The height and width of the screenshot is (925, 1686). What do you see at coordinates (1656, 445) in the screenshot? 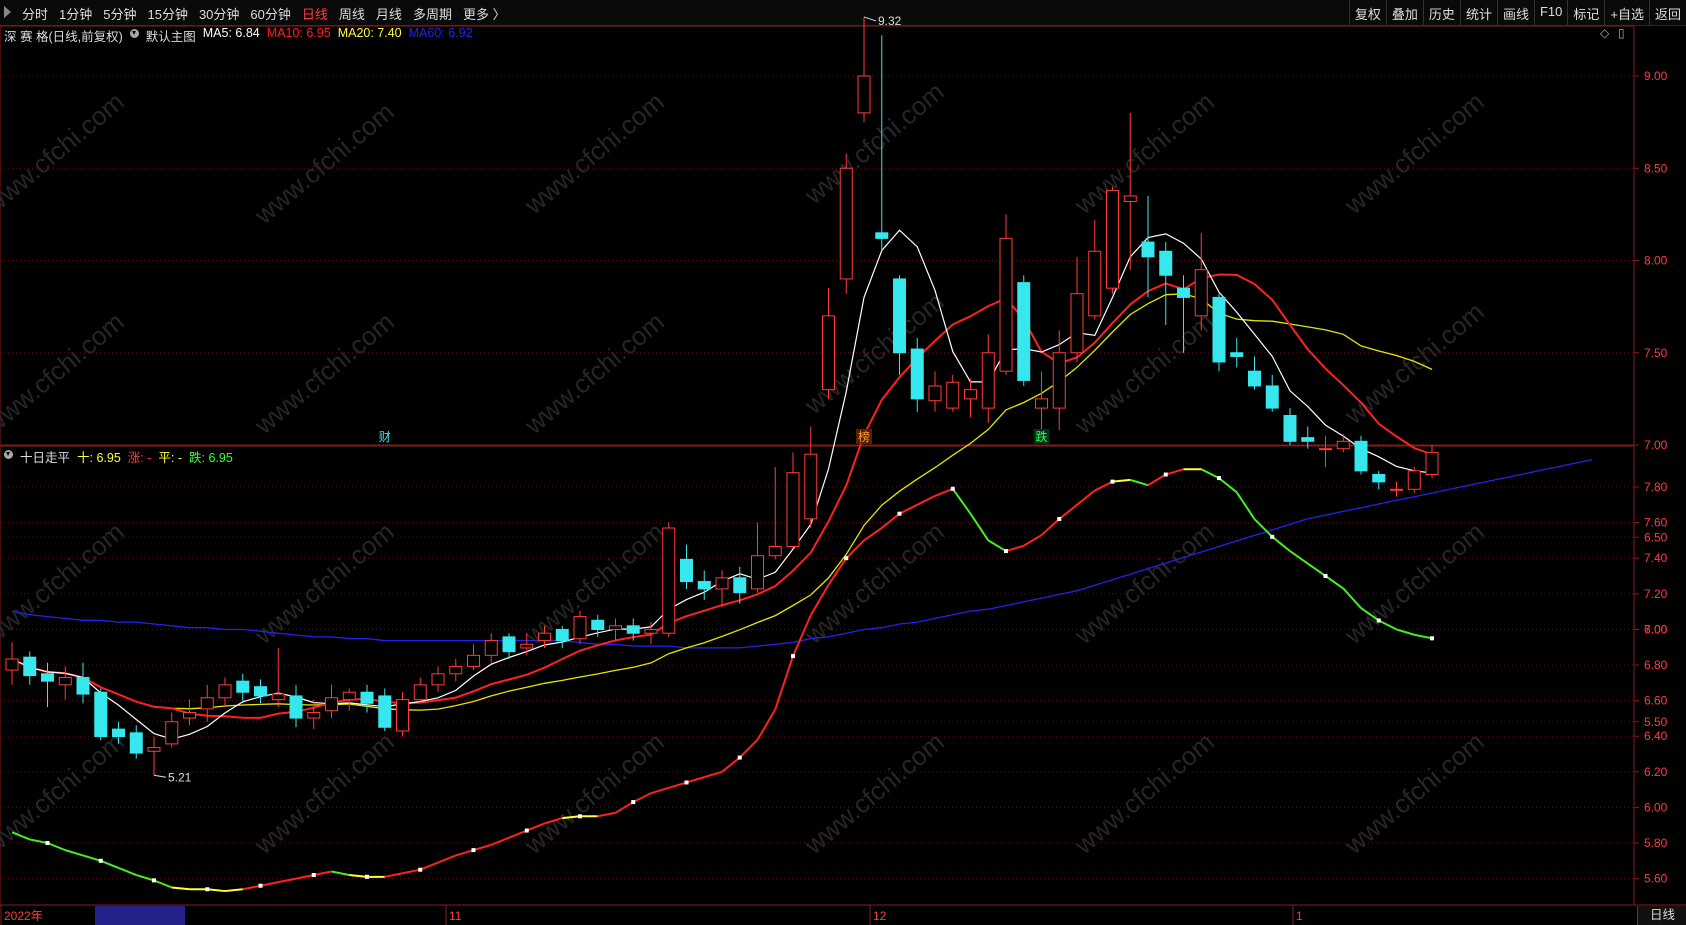
I see `main-ytick-label-4: 7.00` at bounding box center [1656, 445].